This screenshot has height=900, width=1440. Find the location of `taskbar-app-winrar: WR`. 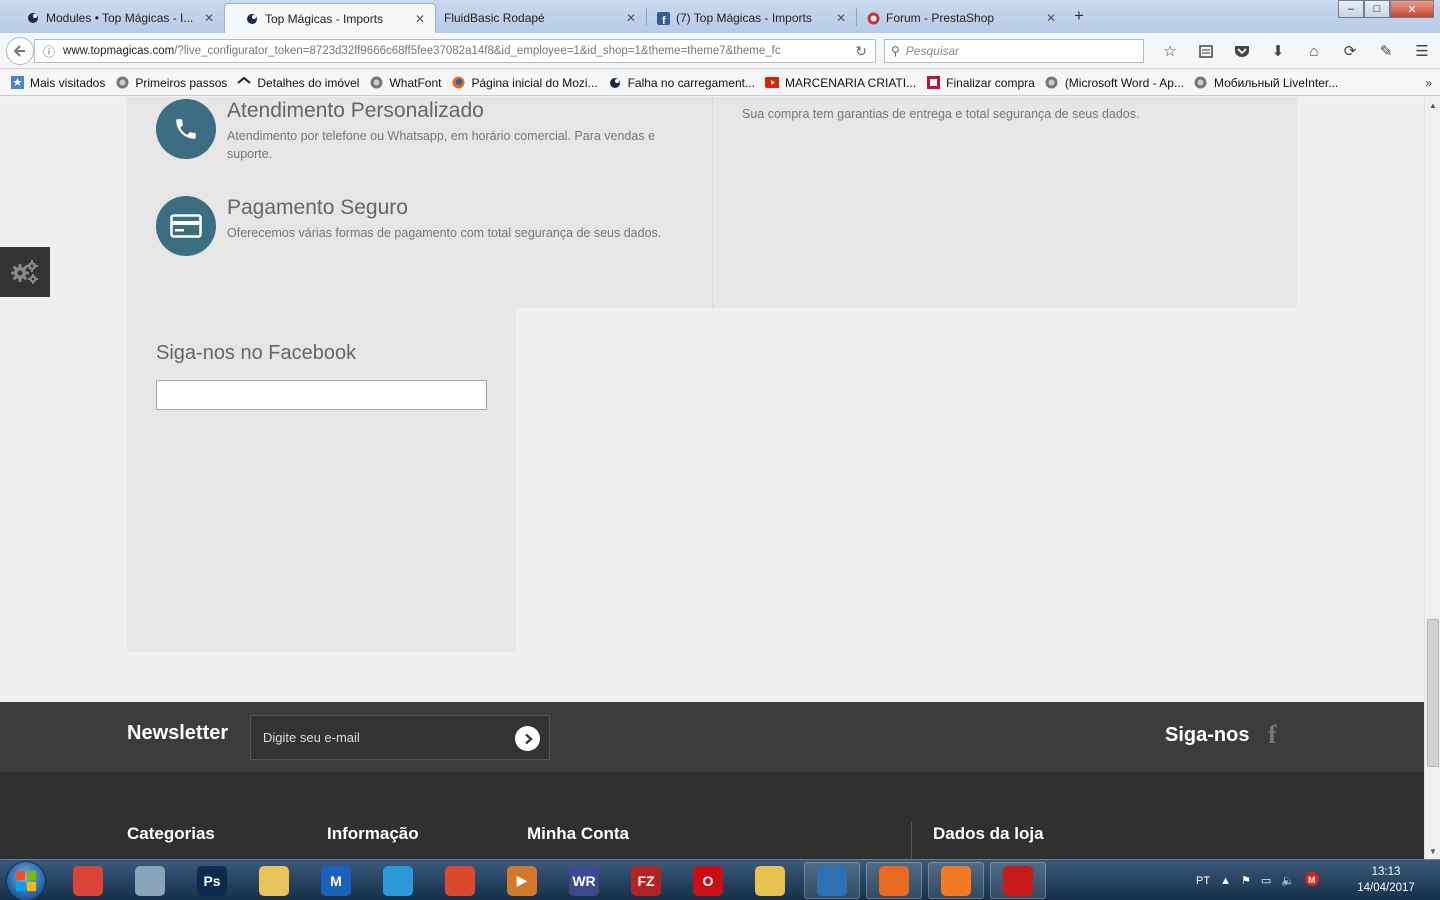

taskbar-app-winrar: WR is located at coordinates (584, 880).